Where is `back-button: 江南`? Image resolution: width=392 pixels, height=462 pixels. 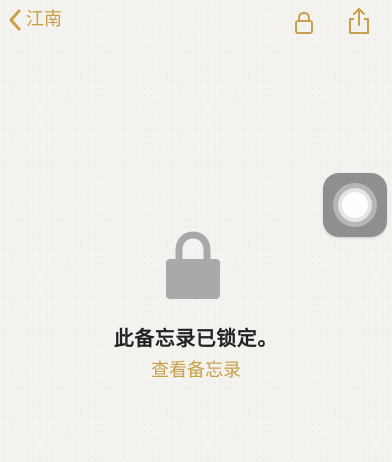
back-button: 江南 is located at coordinates (35, 20).